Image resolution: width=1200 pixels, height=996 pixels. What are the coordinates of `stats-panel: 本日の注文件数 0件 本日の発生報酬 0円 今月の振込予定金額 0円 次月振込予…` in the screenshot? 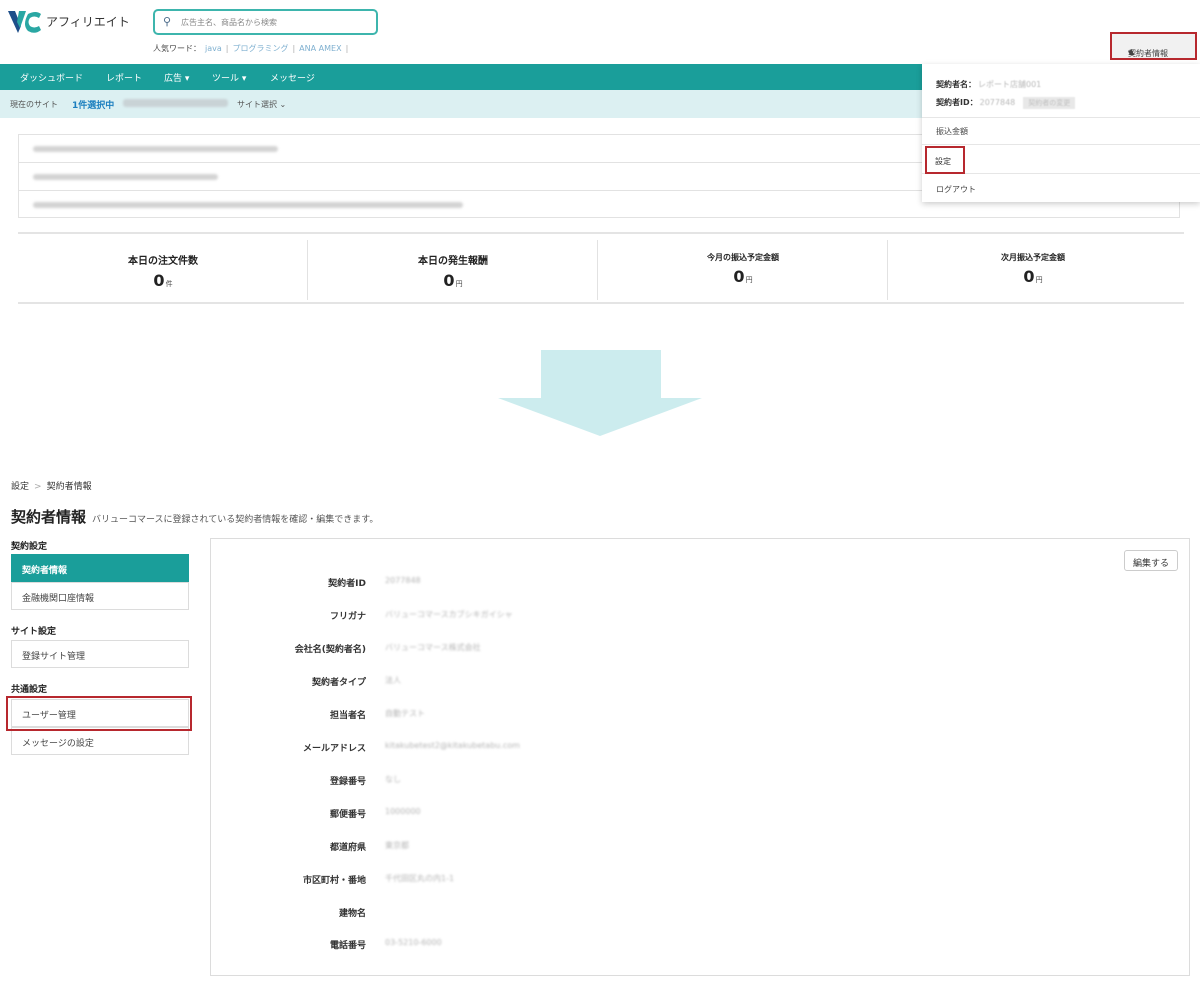 It's located at (601, 268).